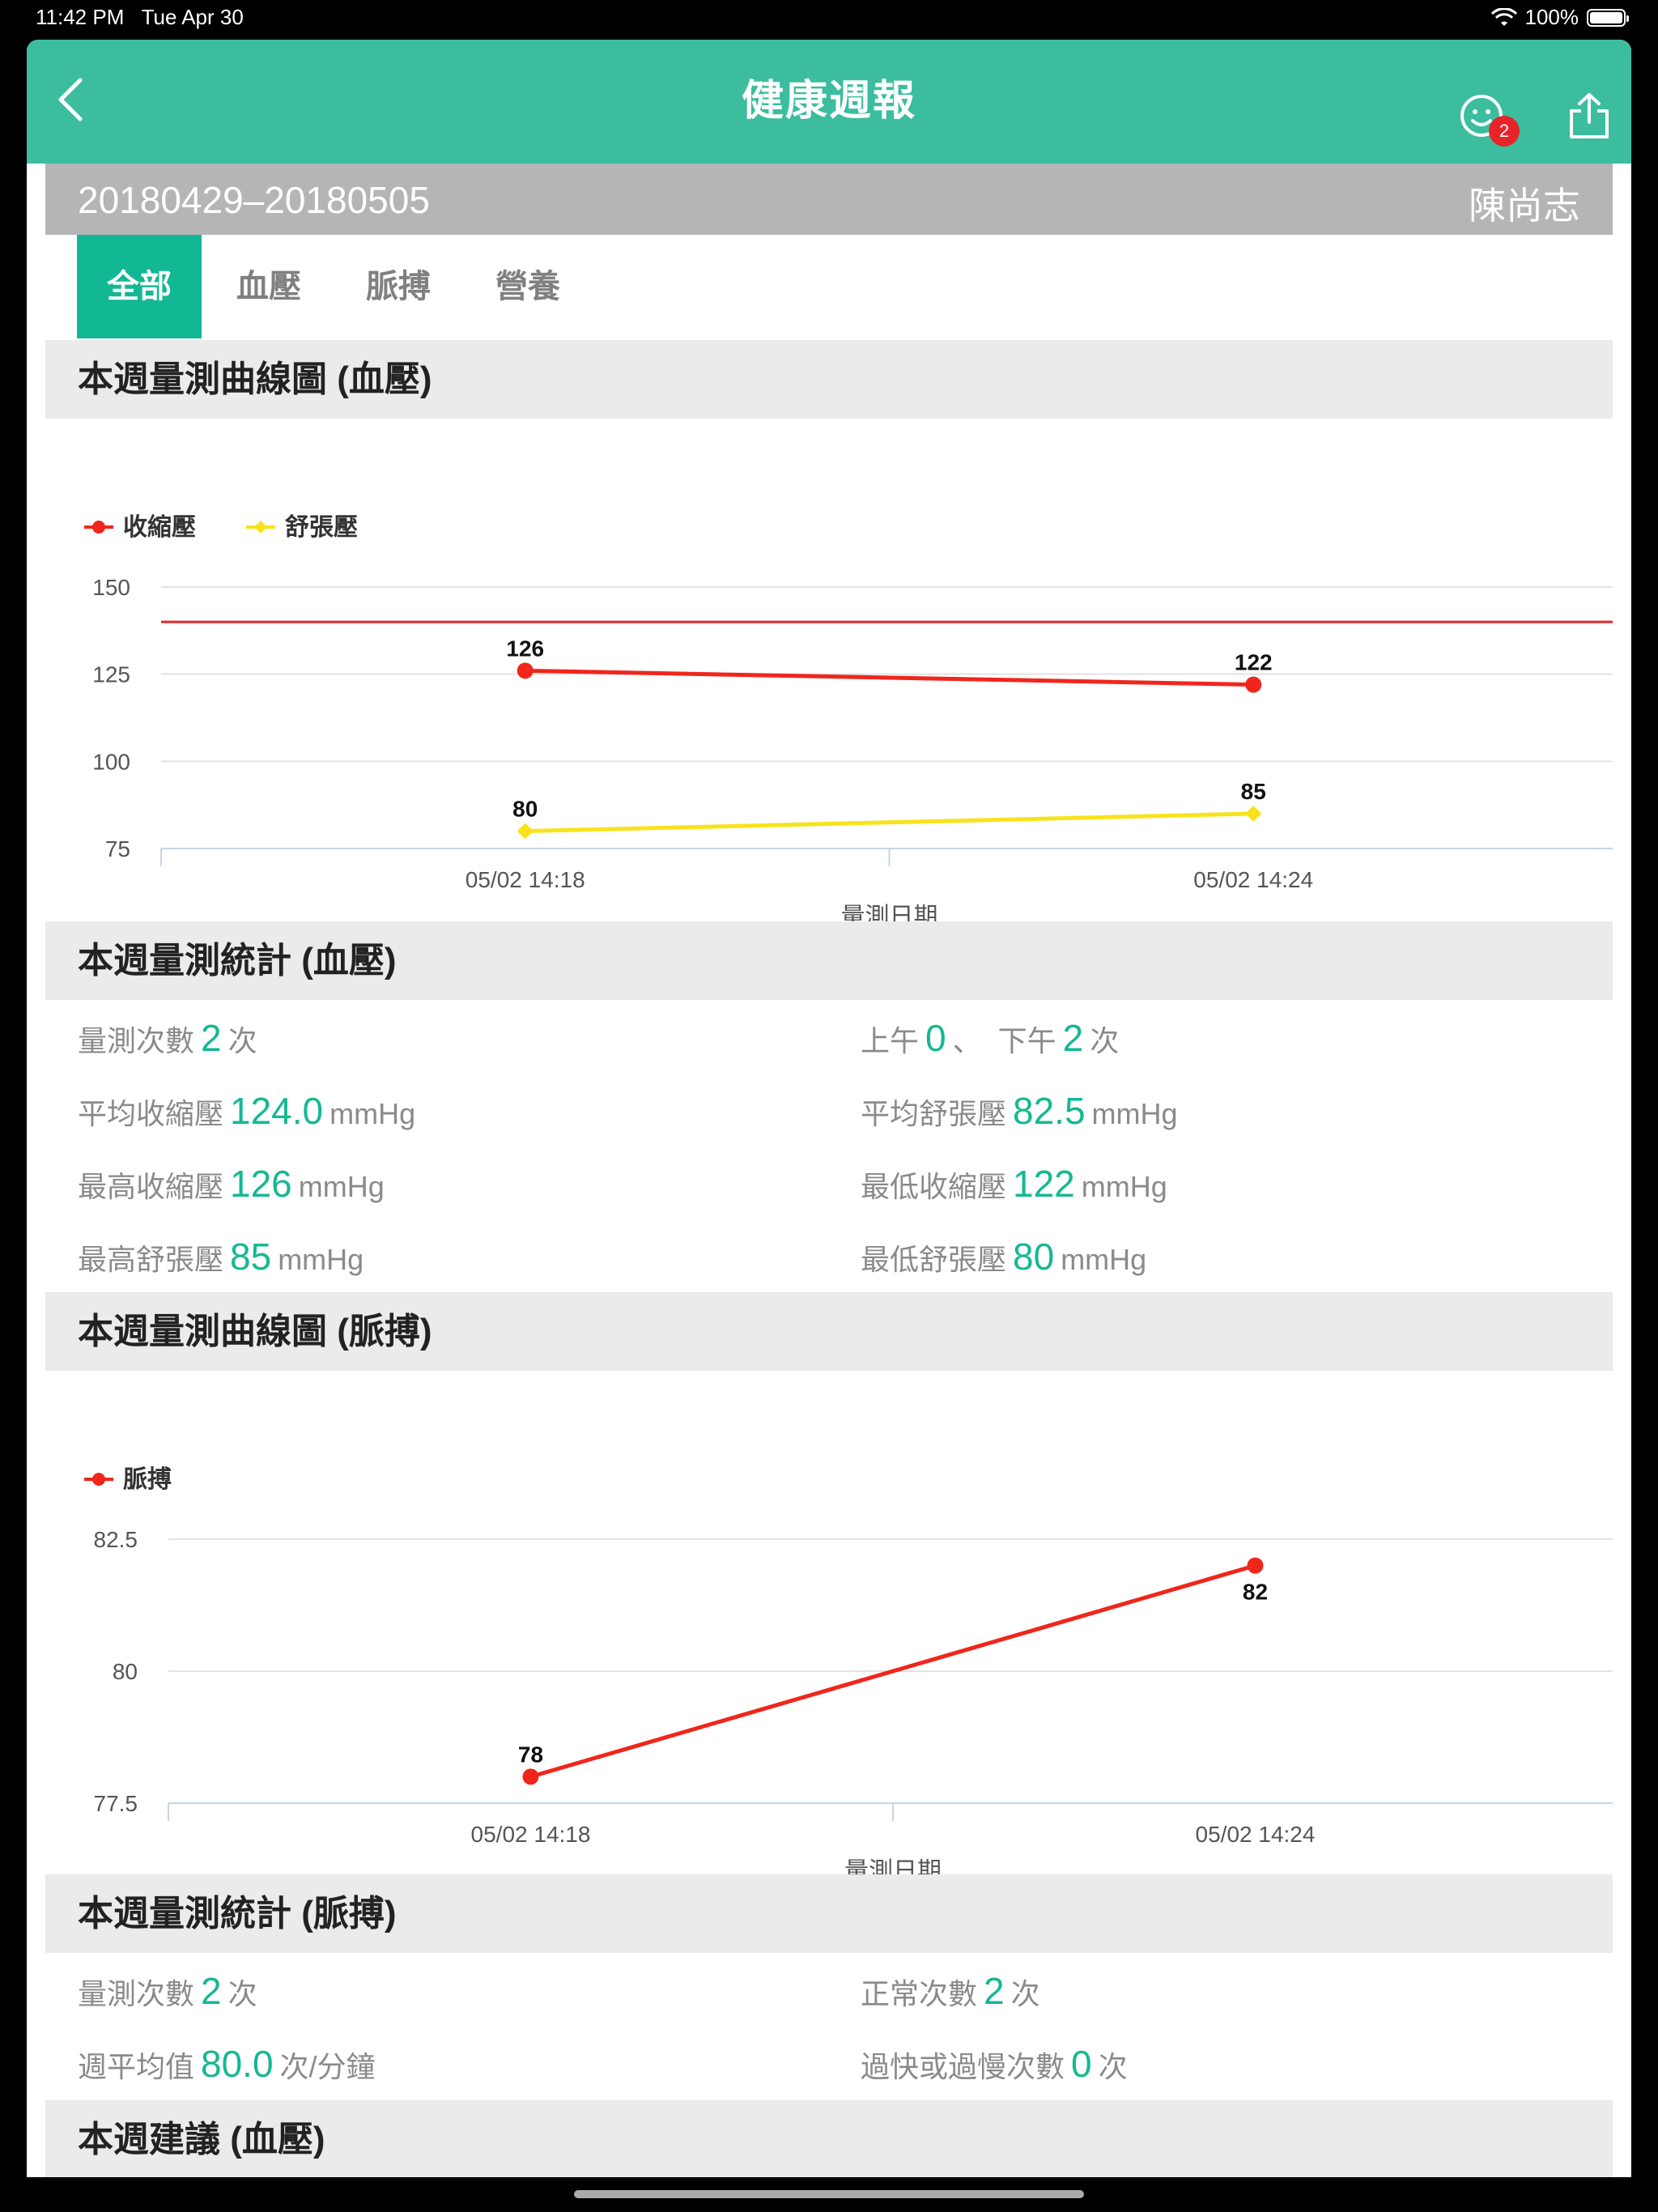 The image size is (1658, 2212). What do you see at coordinates (247, 1111) in the screenshot?
I see `bp-avg-systolic-stat: 平均收縮壓 124.0 mmHg` at bounding box center [247, 1111].